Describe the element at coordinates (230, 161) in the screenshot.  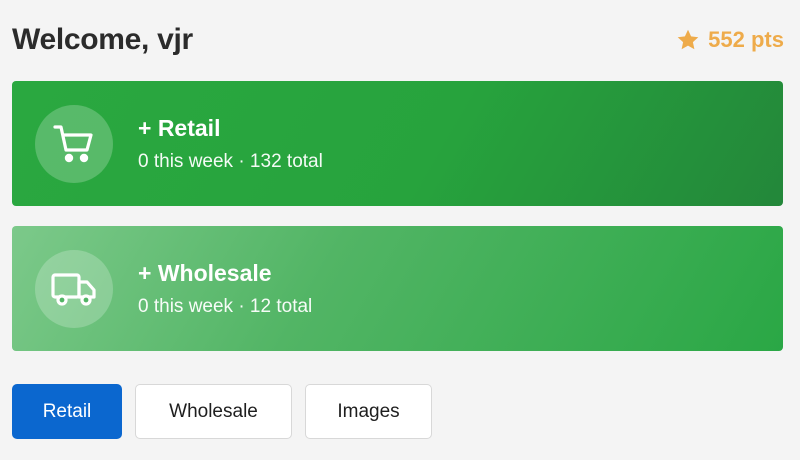
I see `retail-card-stats: 0 this week · 132 total` at that location.